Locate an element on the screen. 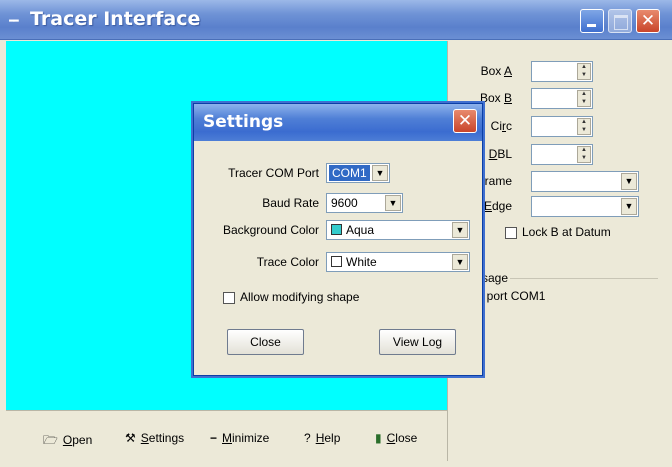  minimize-button is located at coordinates (592, 21).